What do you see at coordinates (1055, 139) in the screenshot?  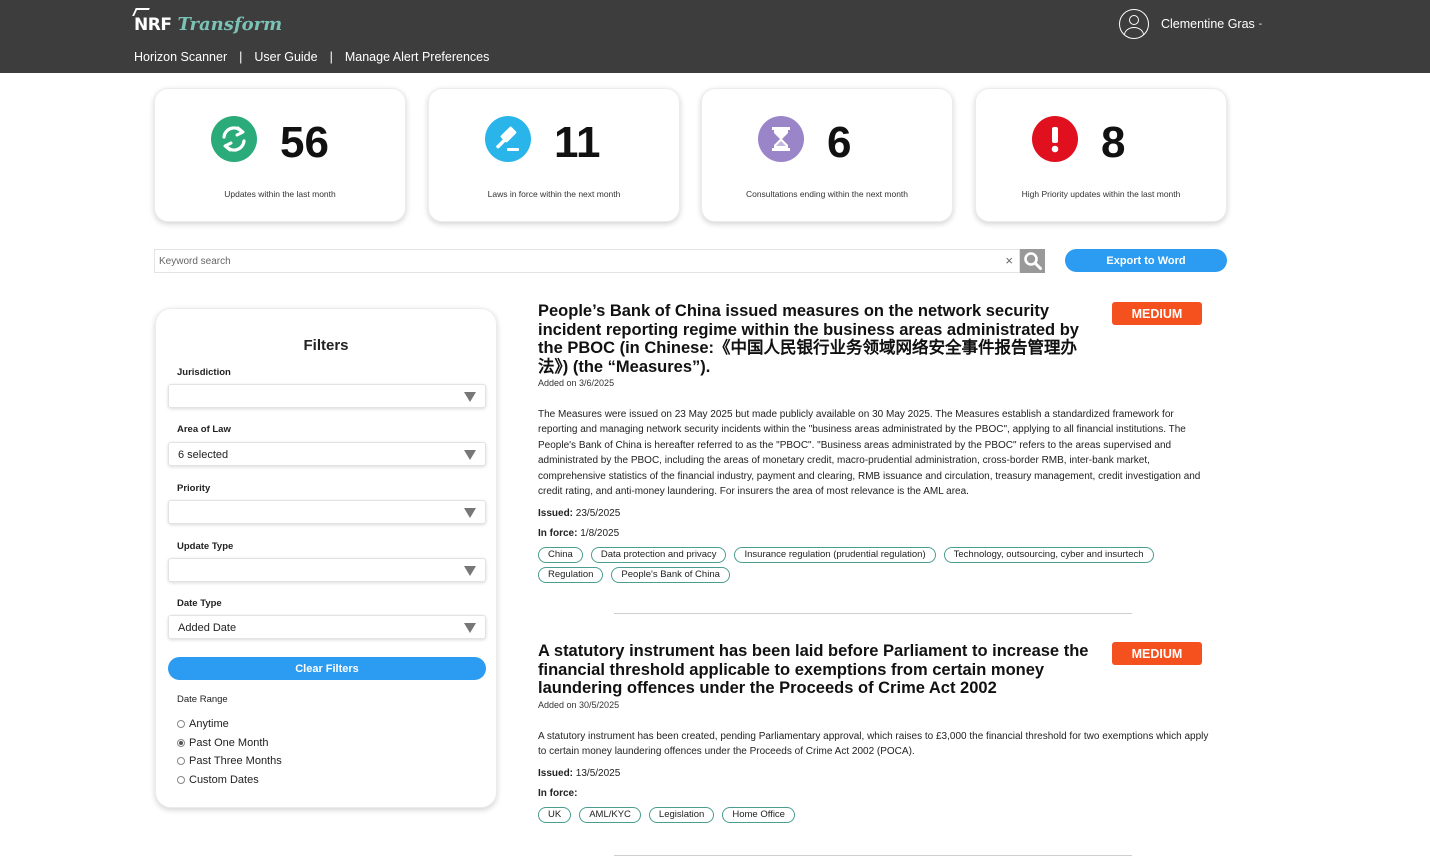 I see `alert-icon` at bounding box center [1055, 139].